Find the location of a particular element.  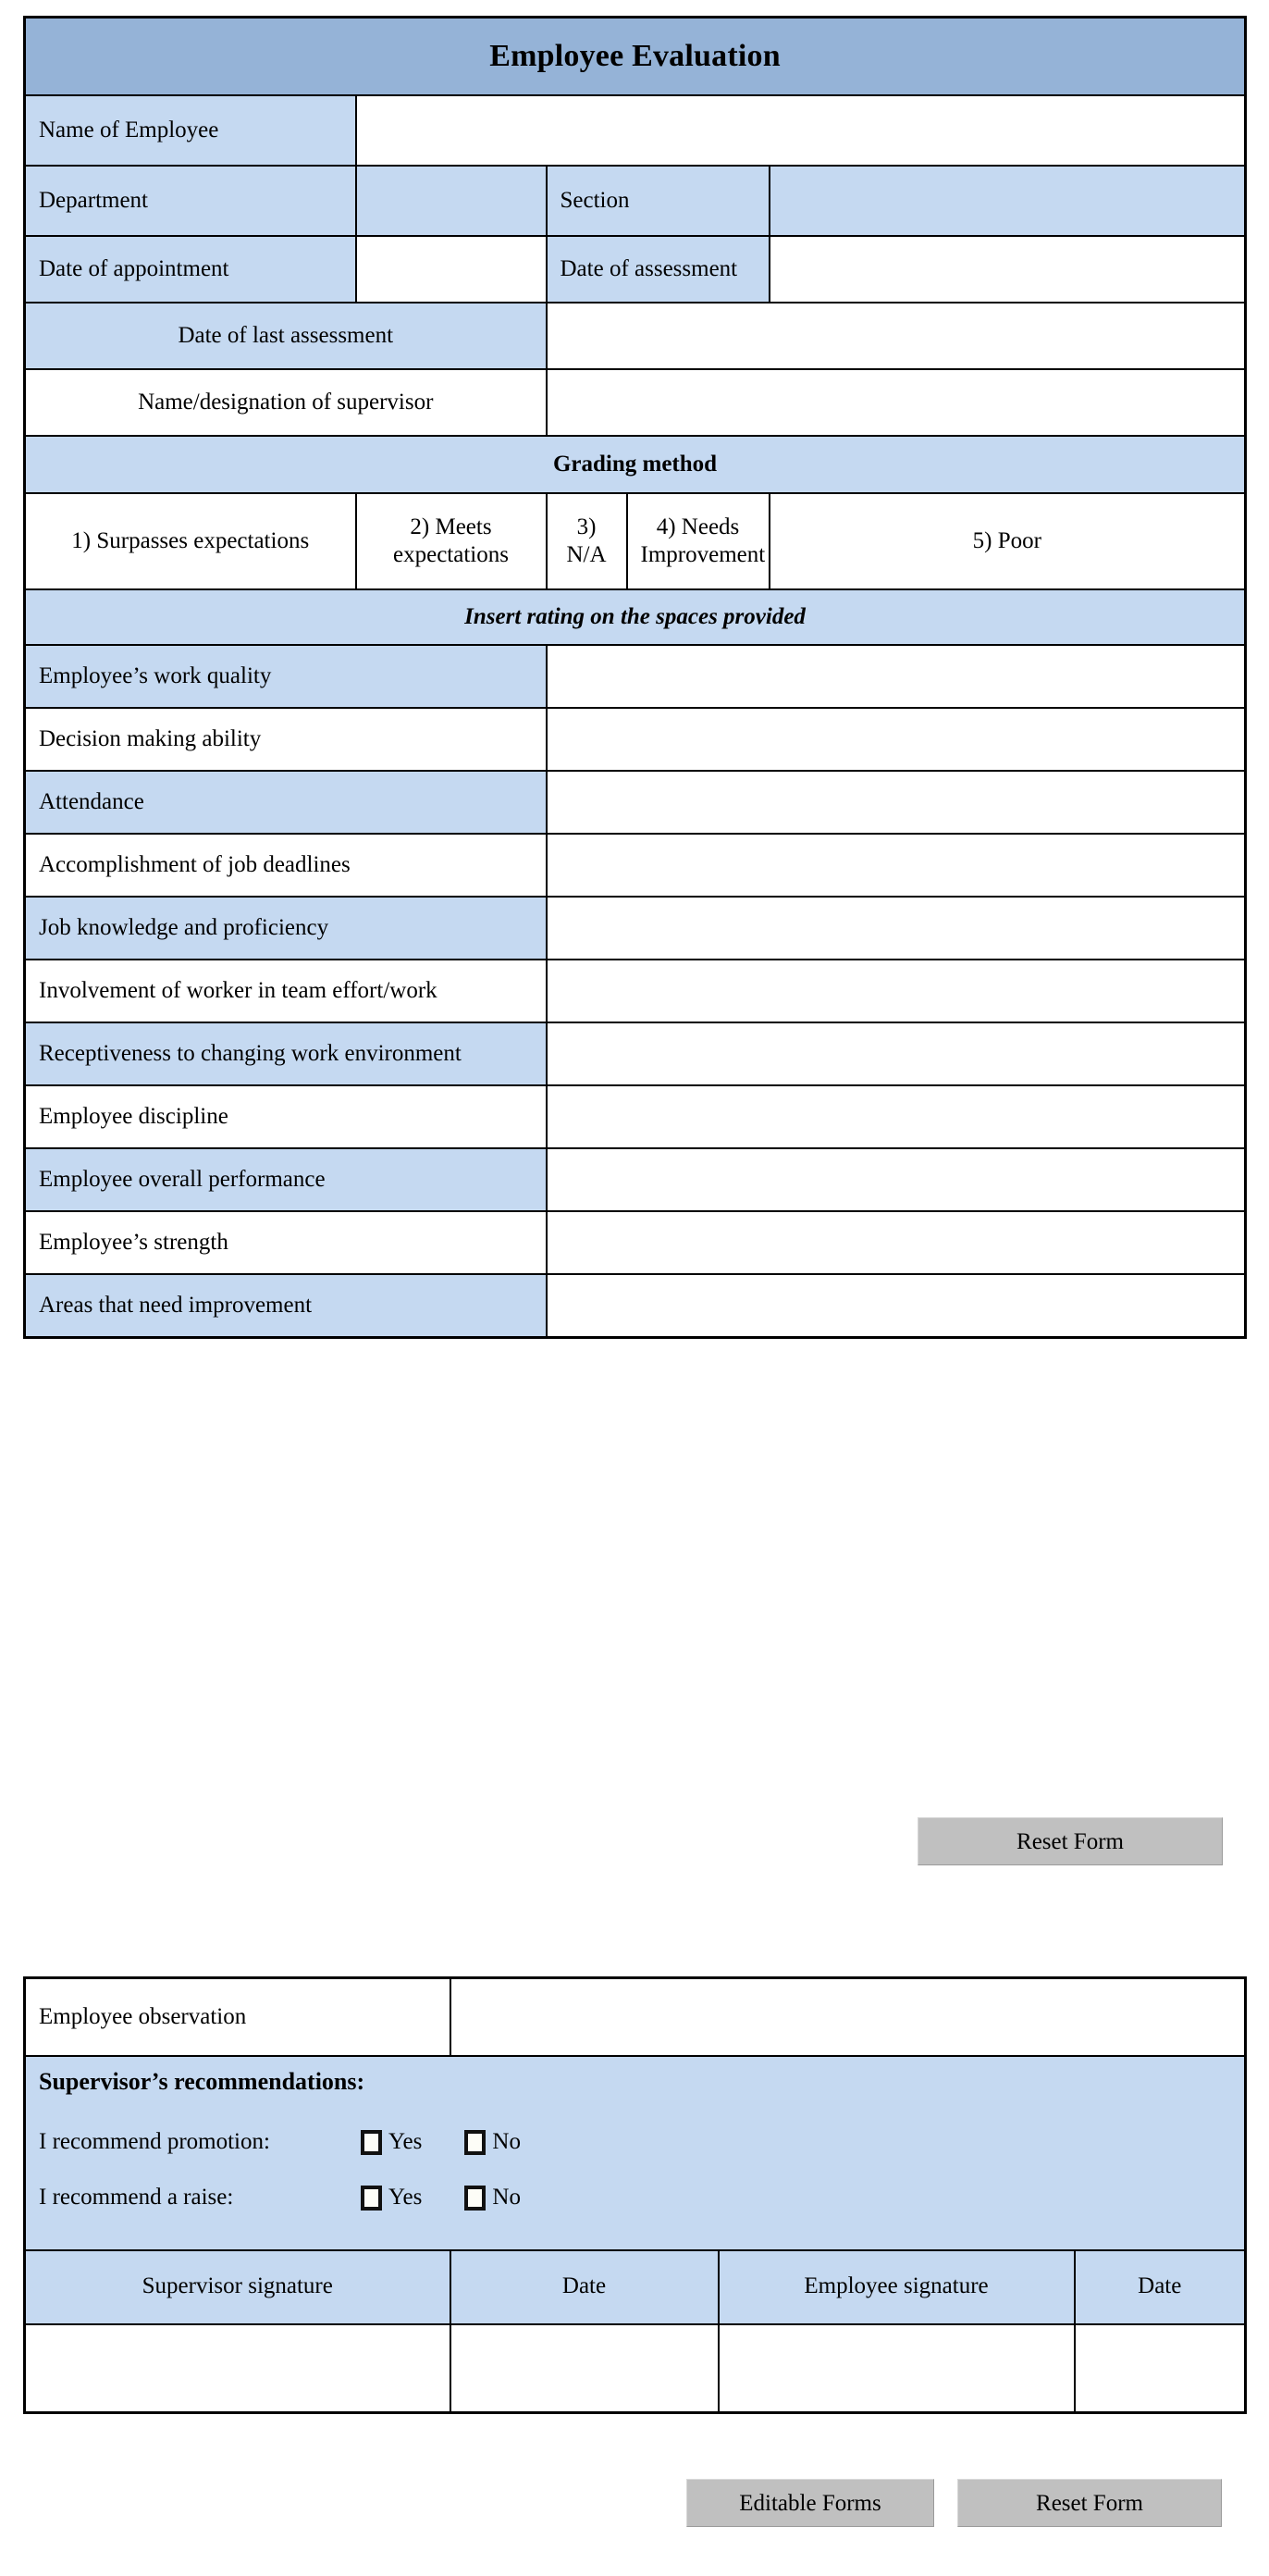

editable-forms-button: Editable Forms is located at coordinates (810, 2503).